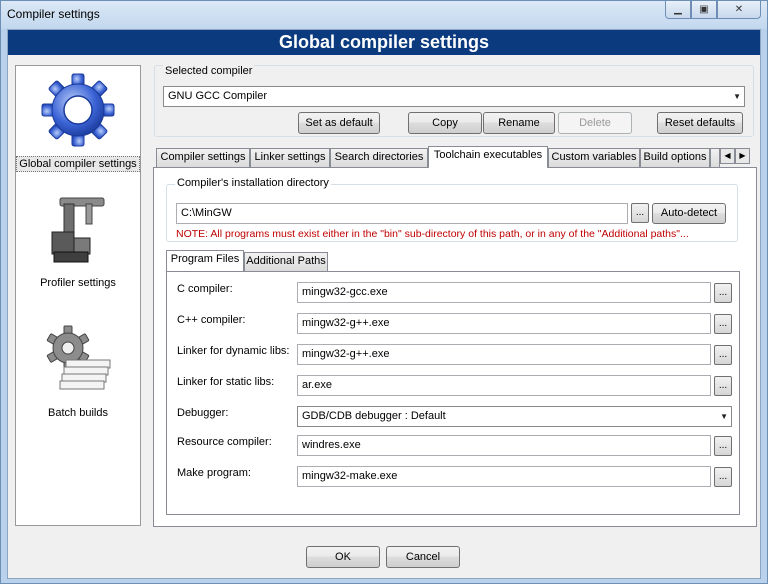  I want to click on make-program-label: Make program:, so click(214, 473).